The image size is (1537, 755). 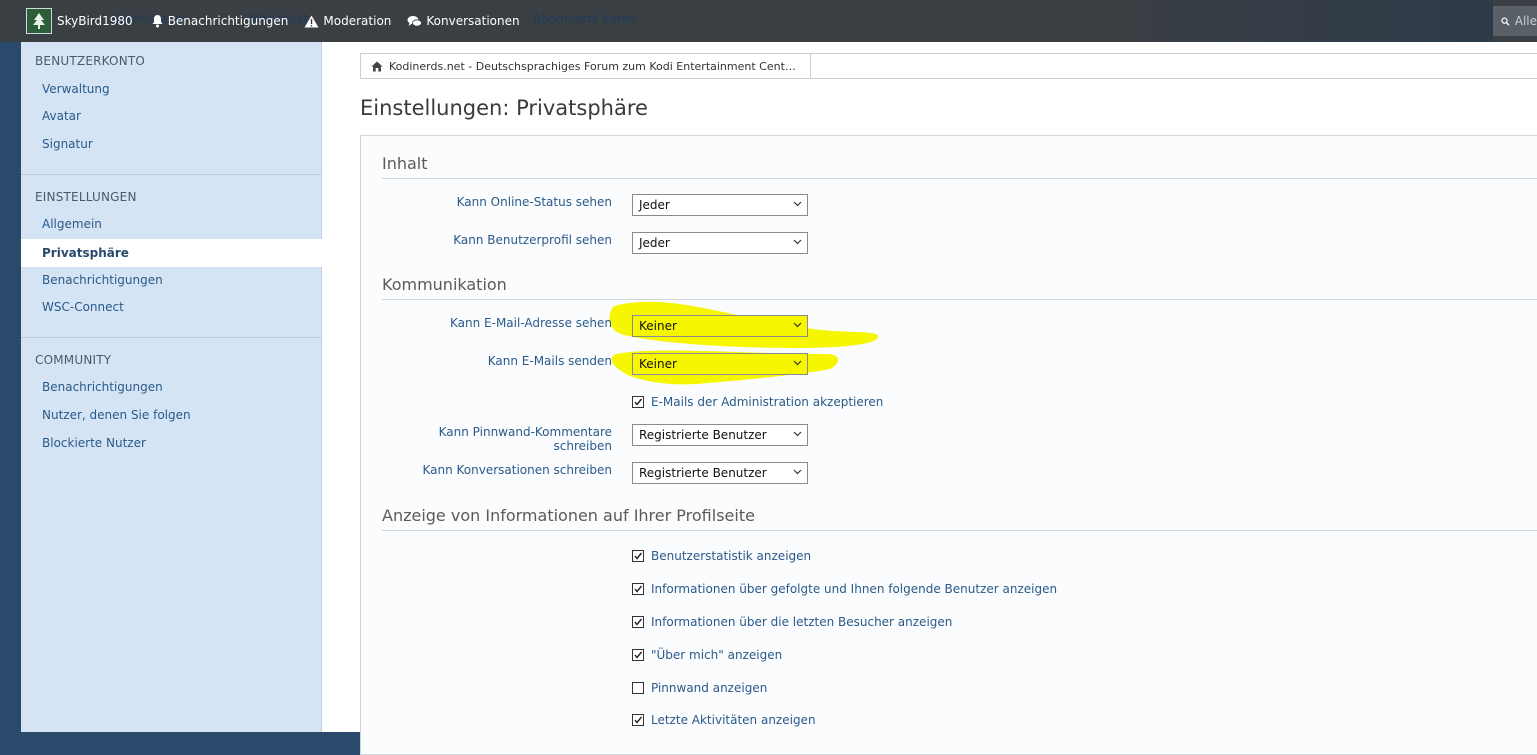 I want to click on chat-bubbles-icon, so click(x=415, y=21).